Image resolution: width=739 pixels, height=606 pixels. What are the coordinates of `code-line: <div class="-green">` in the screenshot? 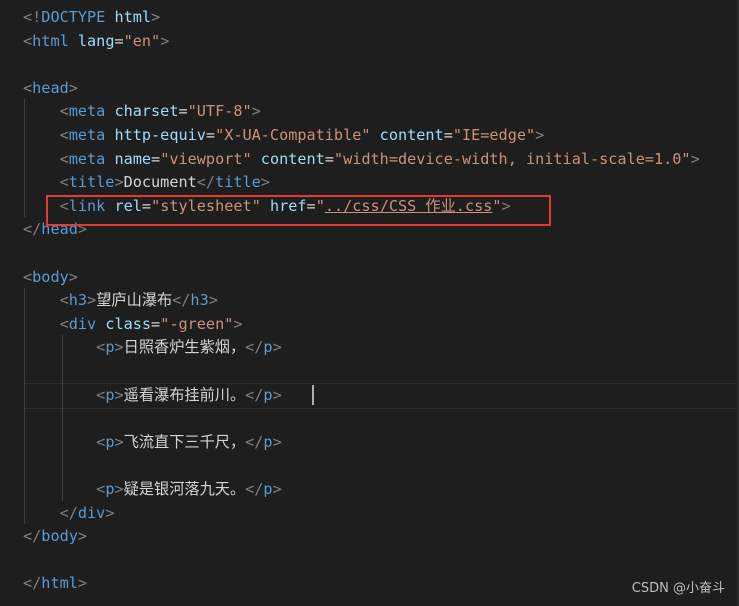 It's located at (133, 324).